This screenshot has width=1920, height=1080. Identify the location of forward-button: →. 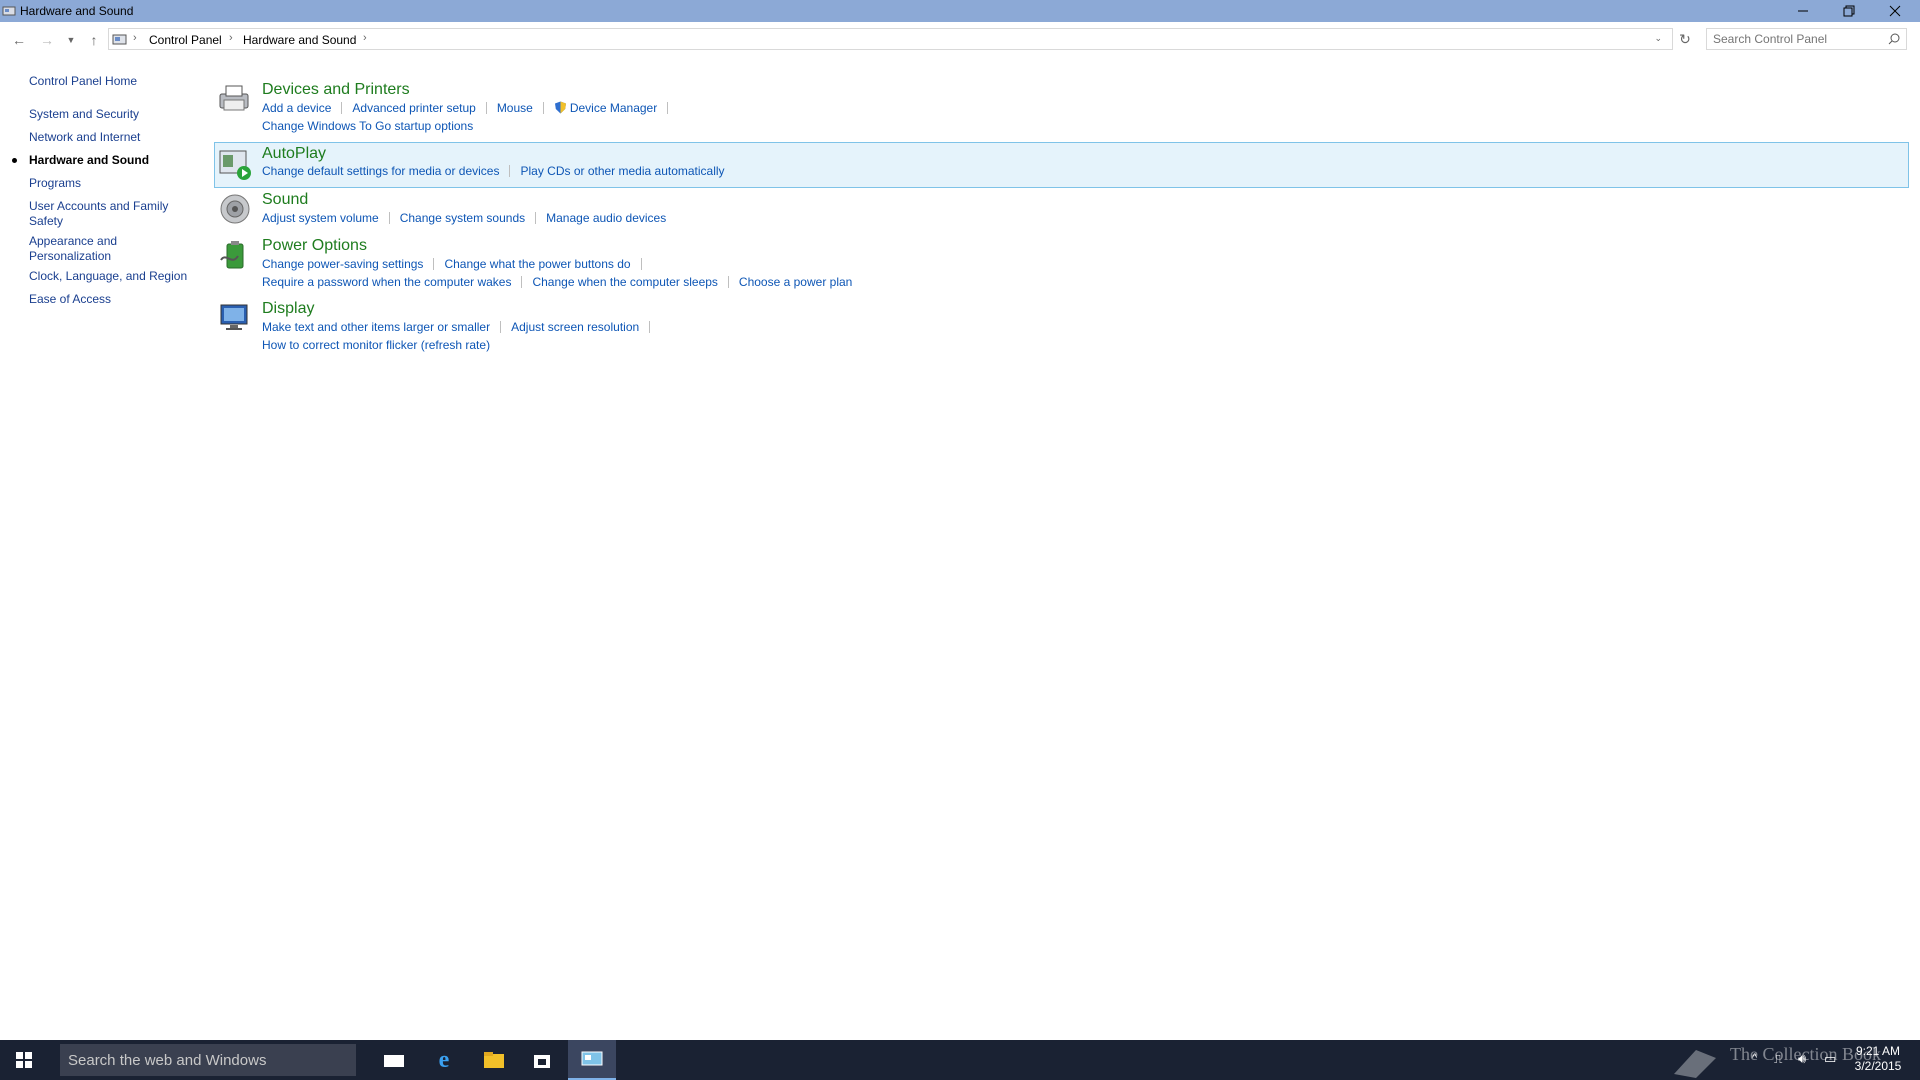
(47, 40).